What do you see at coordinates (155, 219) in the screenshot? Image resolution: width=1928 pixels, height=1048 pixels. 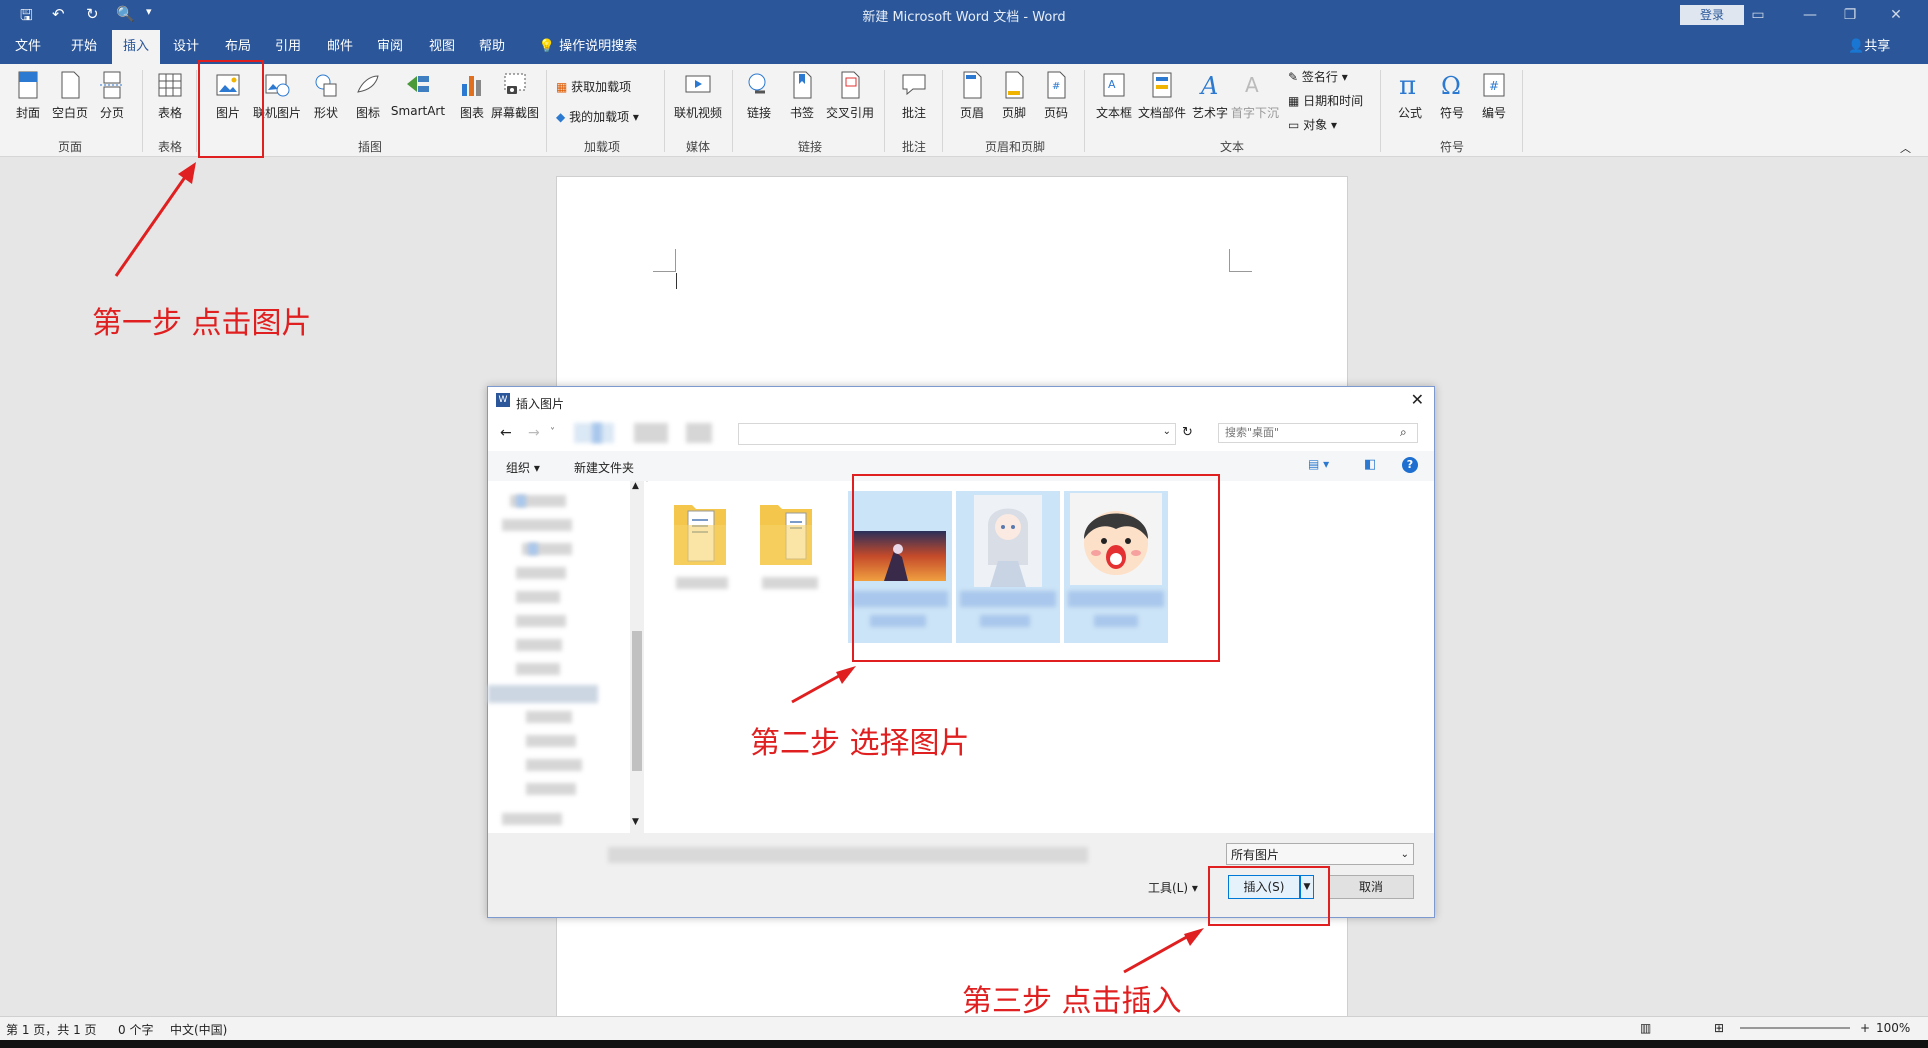 I see `arrow-step1` at bounding box center [155, 219].